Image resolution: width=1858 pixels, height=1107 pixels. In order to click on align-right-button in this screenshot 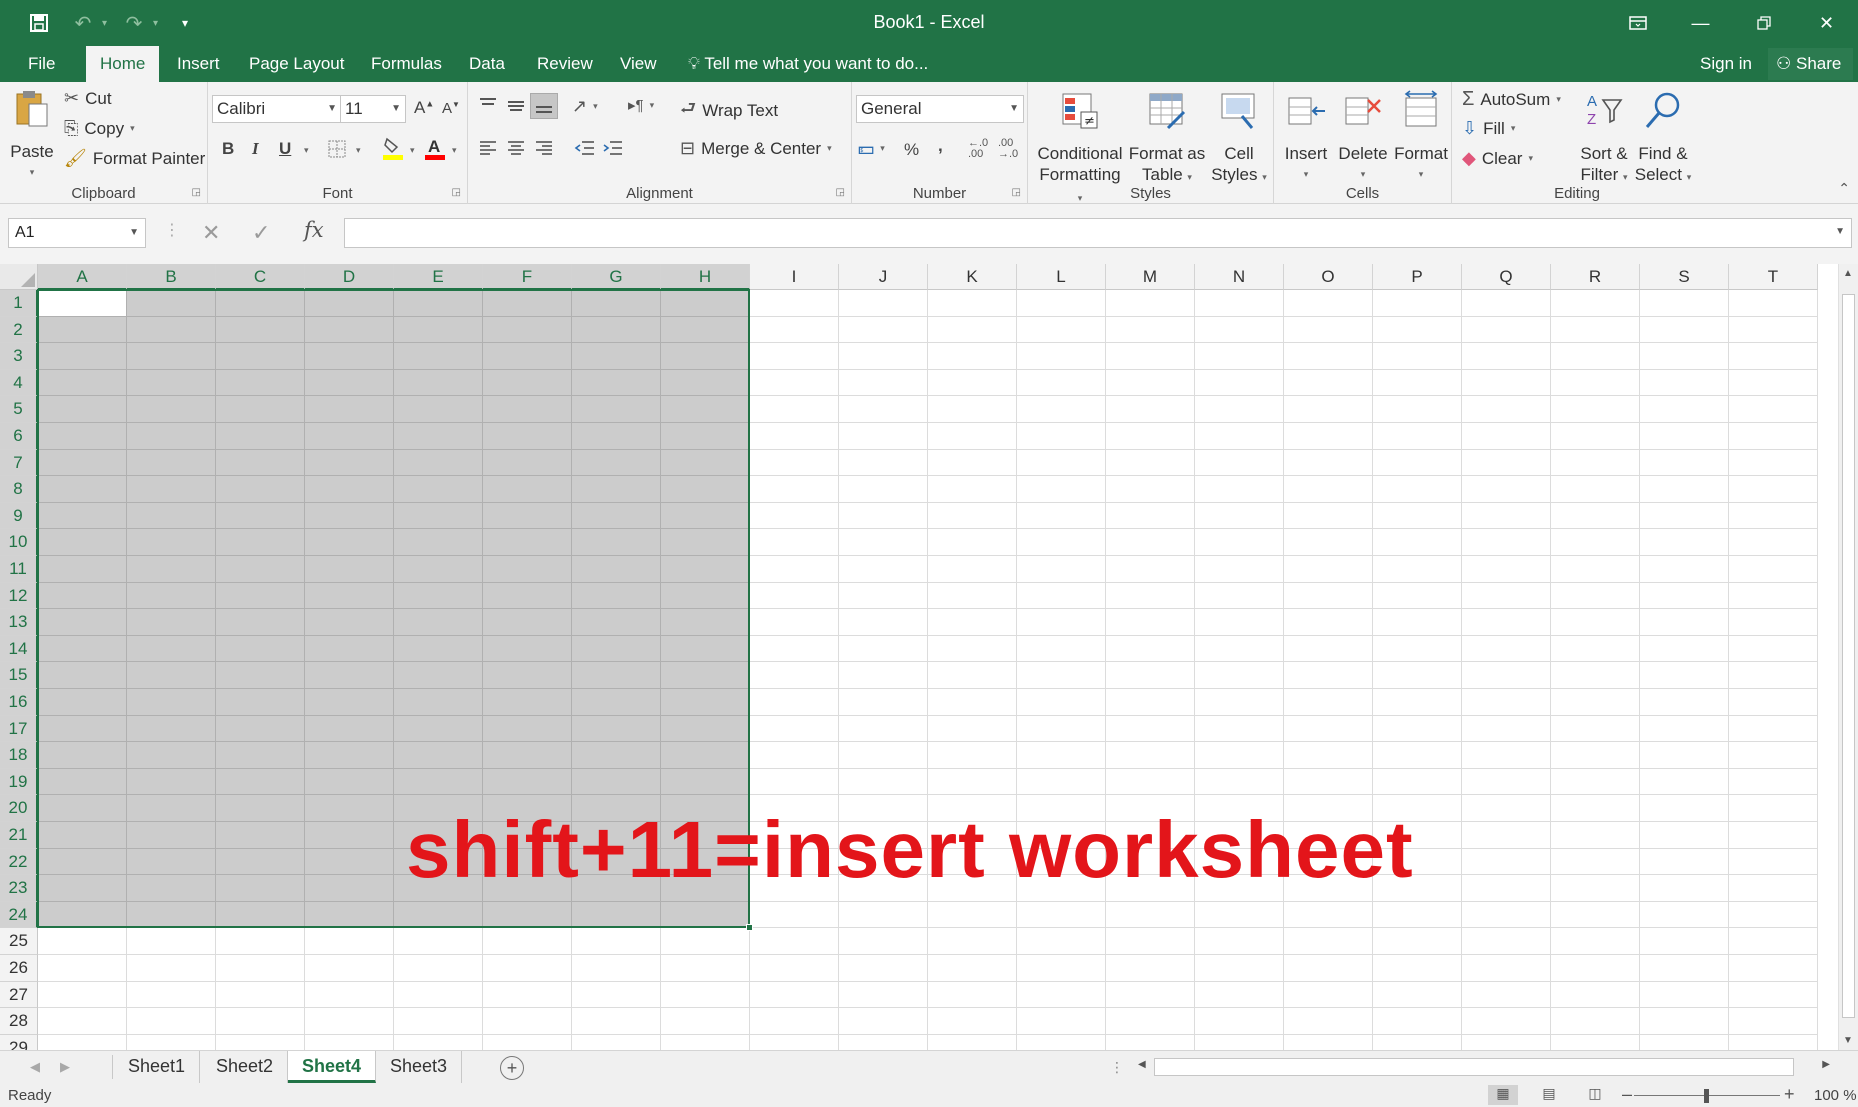, I will do `click(544, 150)`.